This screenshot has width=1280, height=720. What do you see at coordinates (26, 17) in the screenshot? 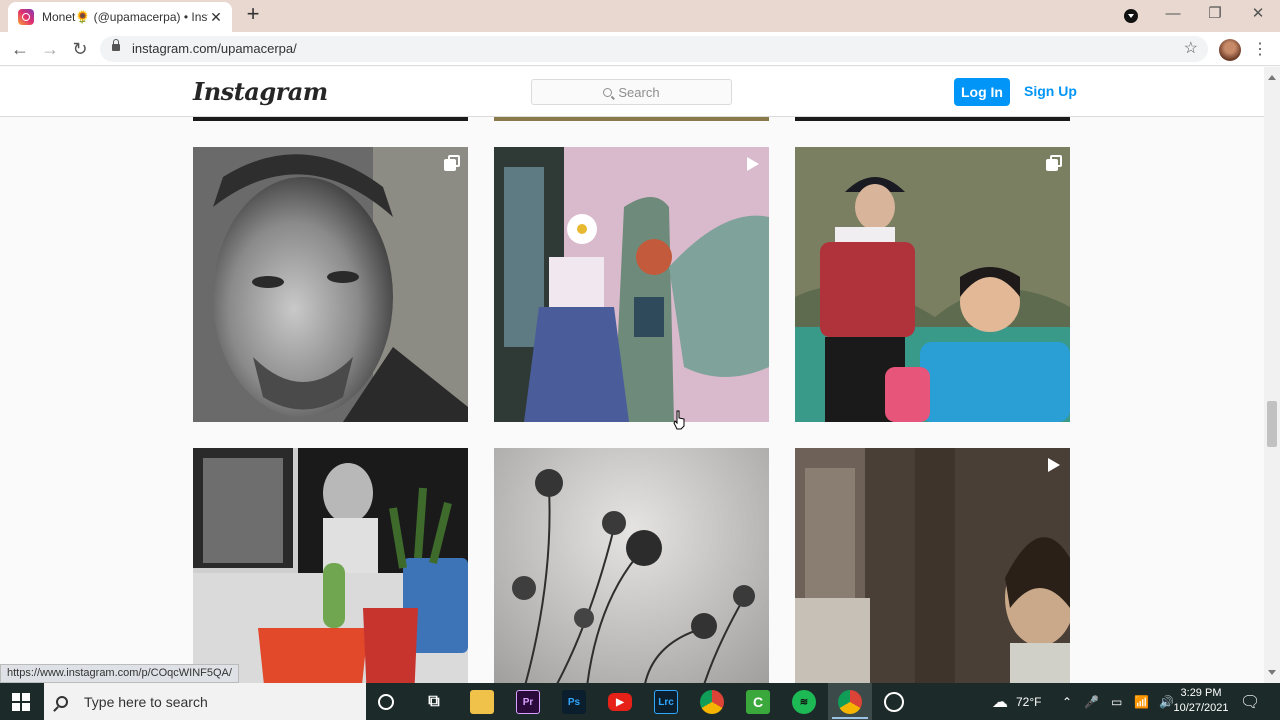
I see `instagram-favicon-icon` at bounding box center [26, 17].